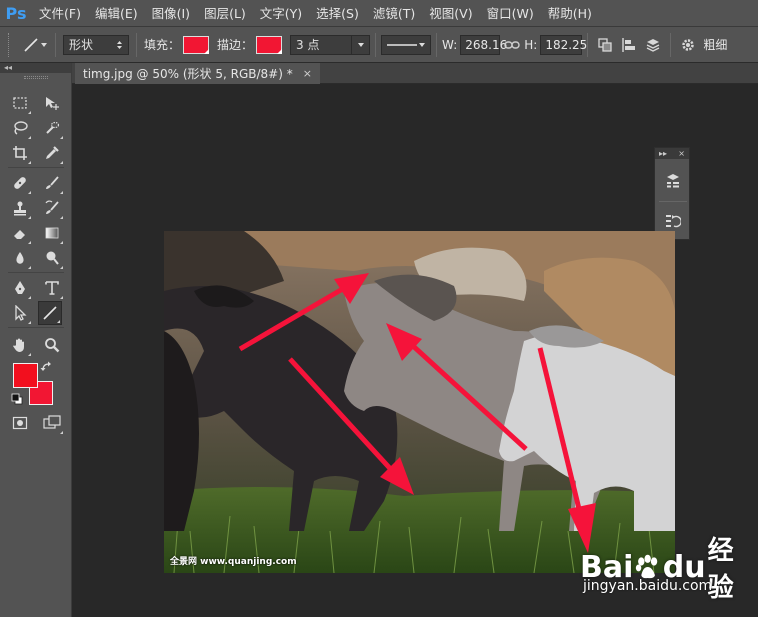 The width and height of the screenshot is (758, 617). I want to click on stroke-width-select: 3 点, so click(330, 44).